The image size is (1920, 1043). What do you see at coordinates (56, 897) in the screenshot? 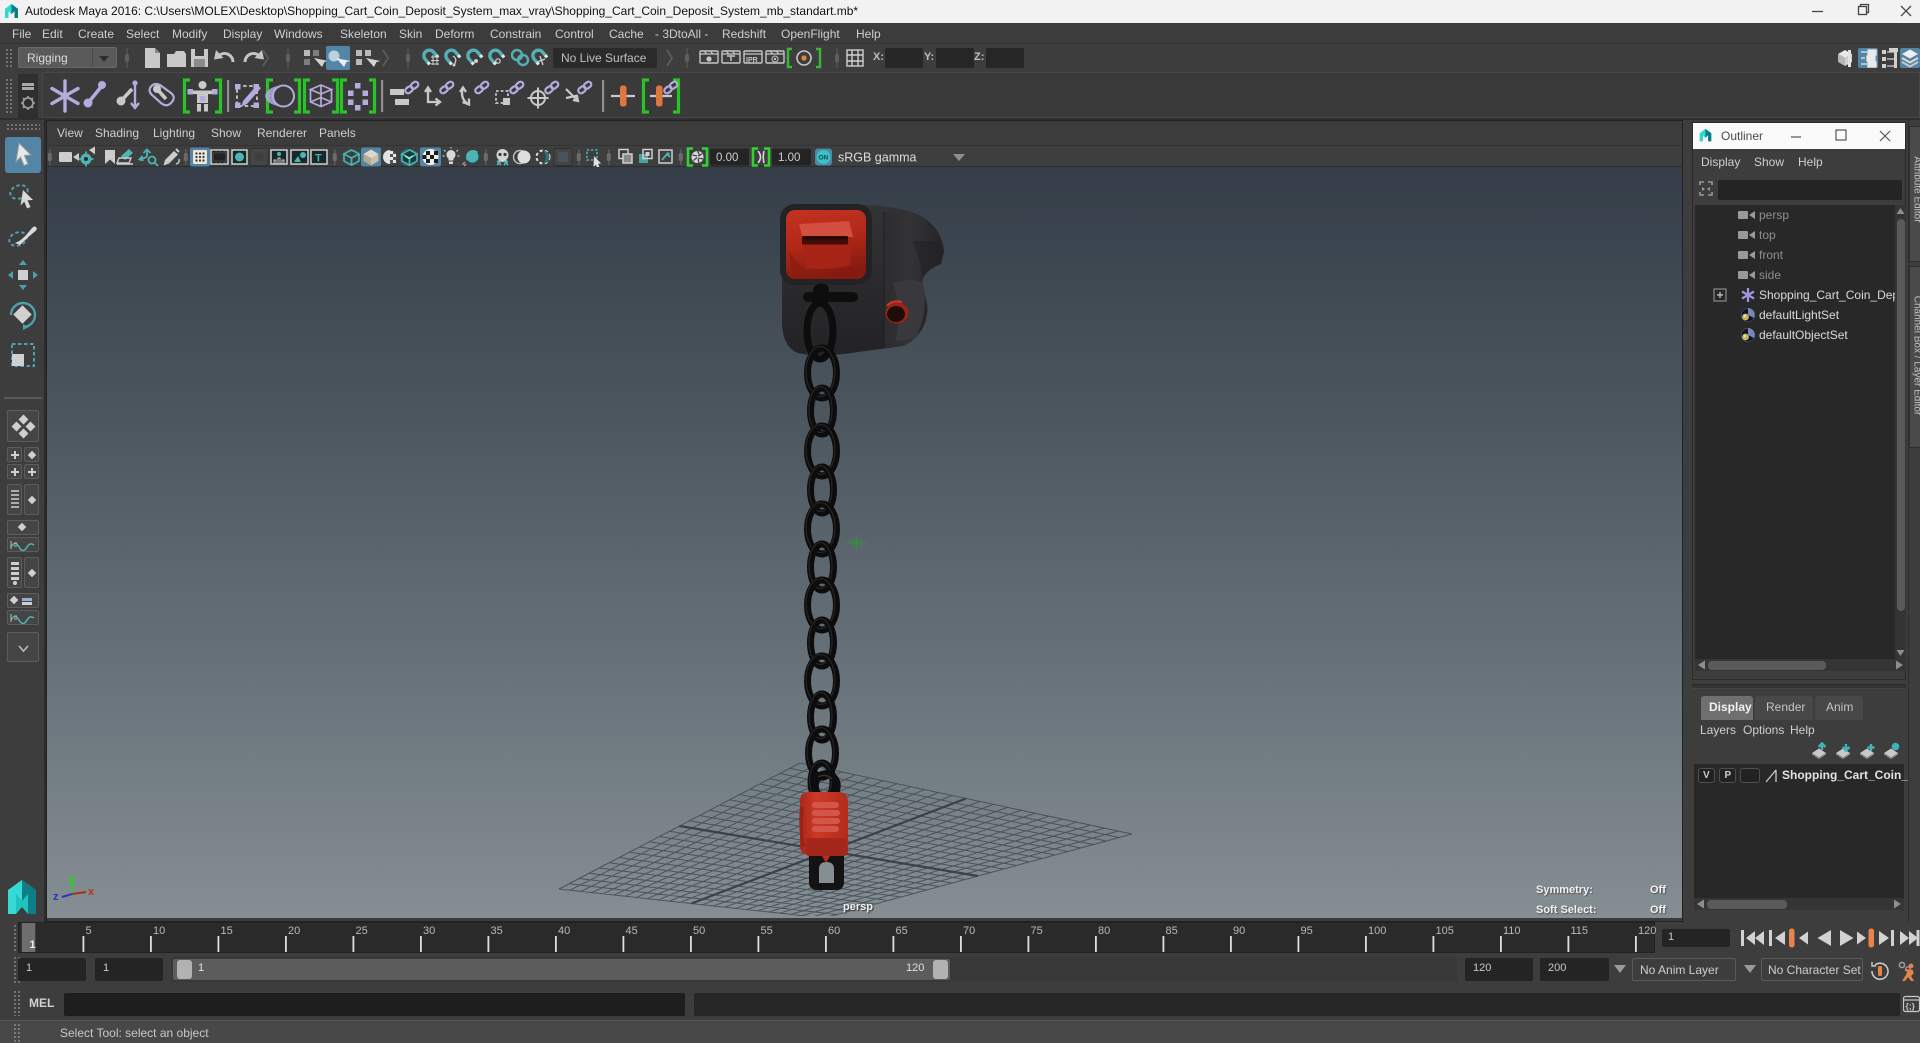
I see `svg-text: z` at bounding box center [56, 897].